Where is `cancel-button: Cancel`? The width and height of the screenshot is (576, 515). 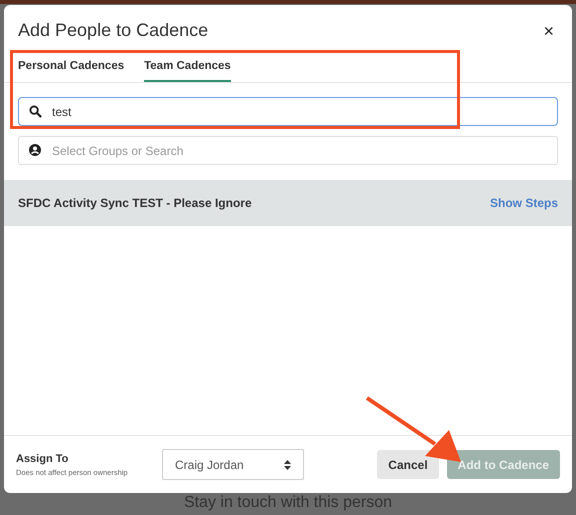
cancel-button: Cancel is located at coordinates (408, 464).